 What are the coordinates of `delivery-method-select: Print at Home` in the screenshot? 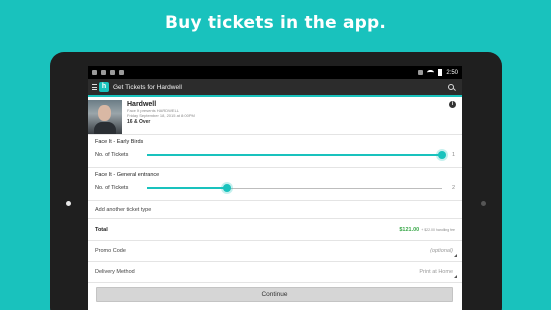 It's located at (436, 272).